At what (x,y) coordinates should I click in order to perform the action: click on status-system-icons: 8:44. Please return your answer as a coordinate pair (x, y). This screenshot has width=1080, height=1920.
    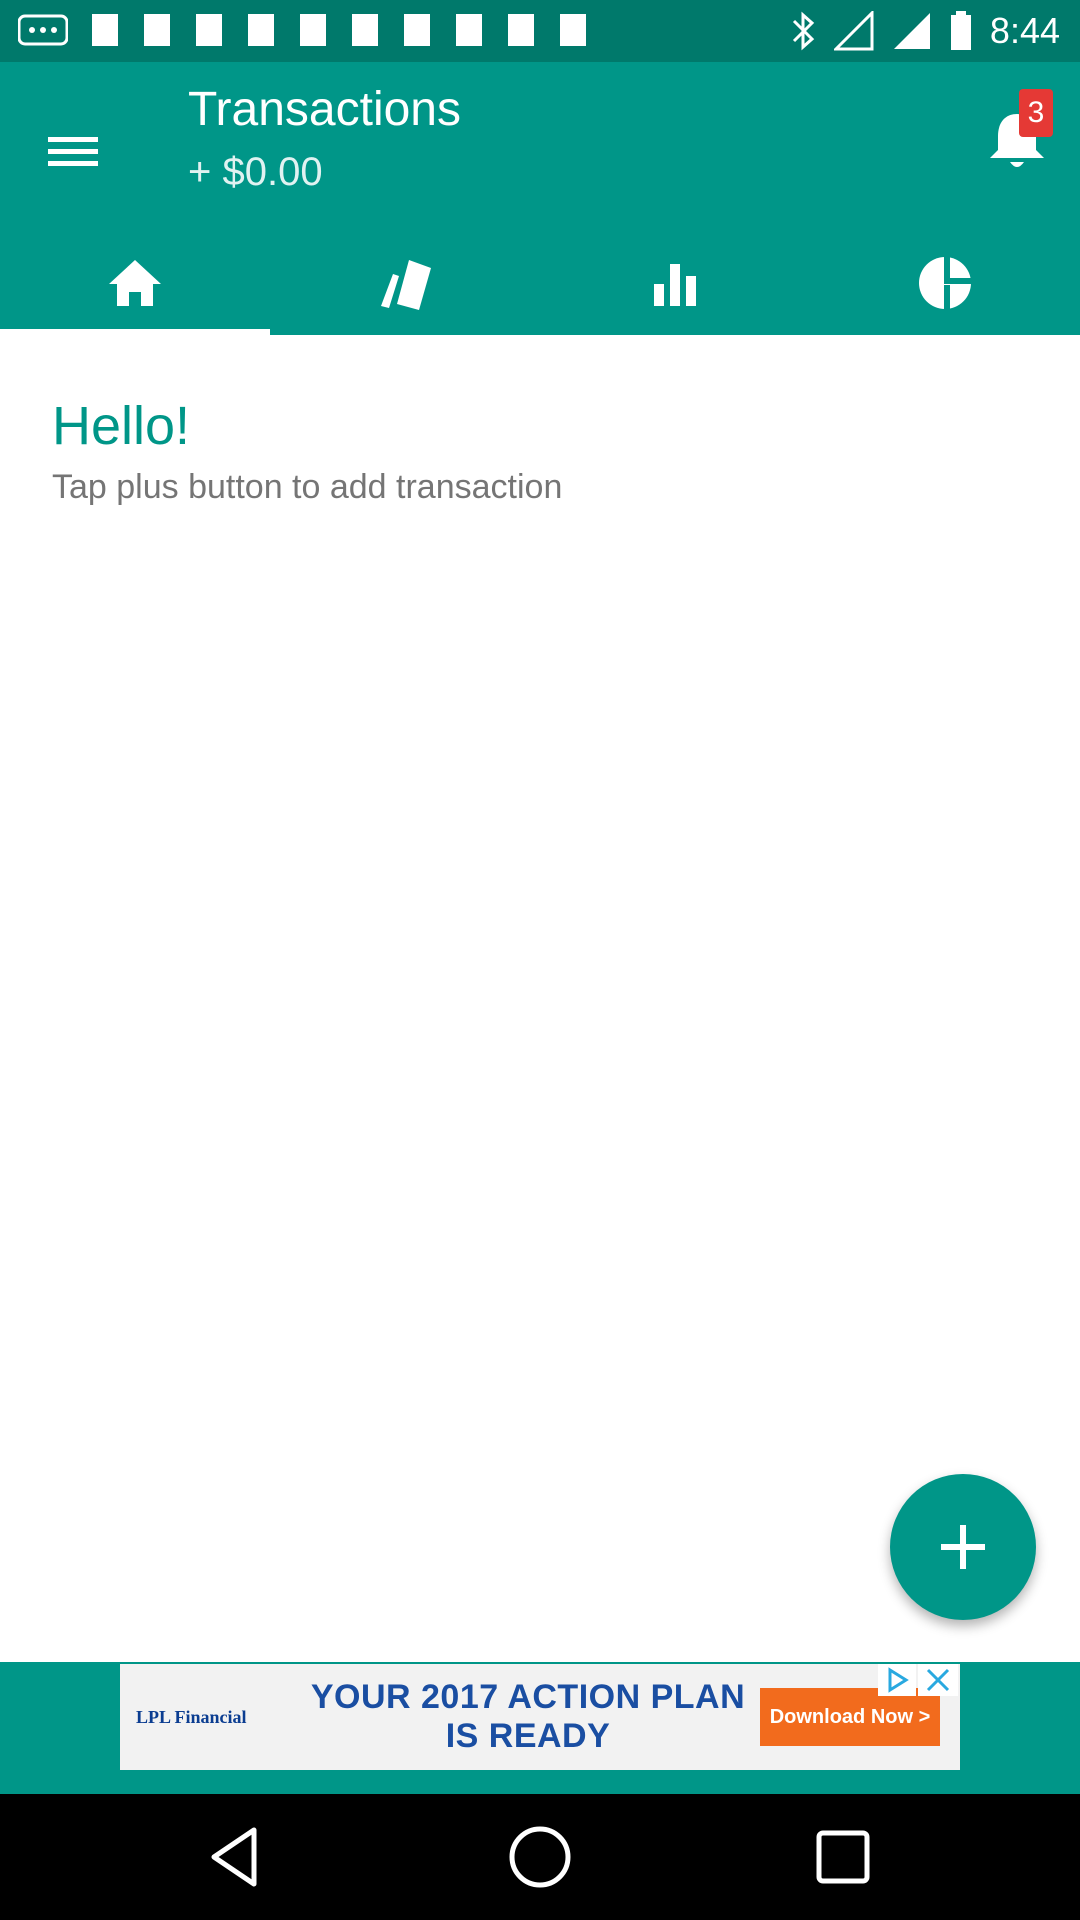
    Looking at the image, I should click on (925, 31).